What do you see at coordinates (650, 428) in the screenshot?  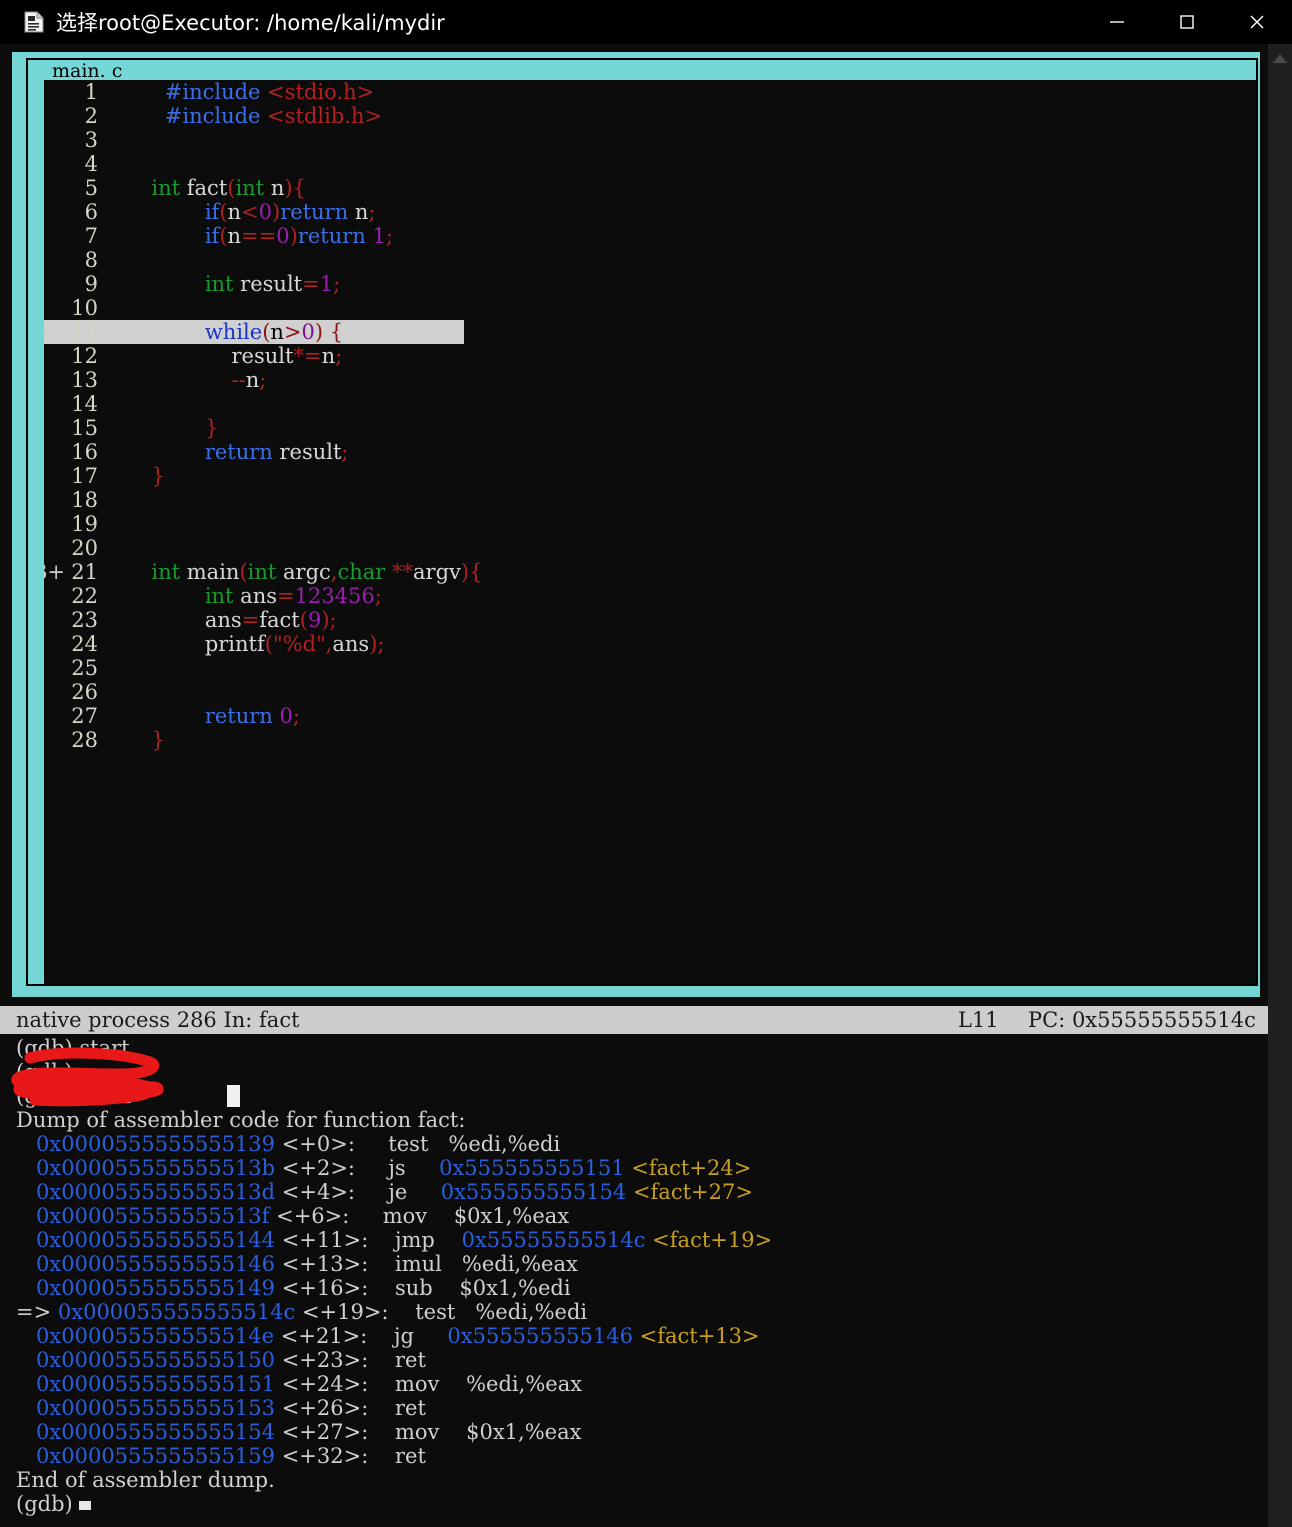 I see `source-line: 15 }` at bounding box center [650, 428].